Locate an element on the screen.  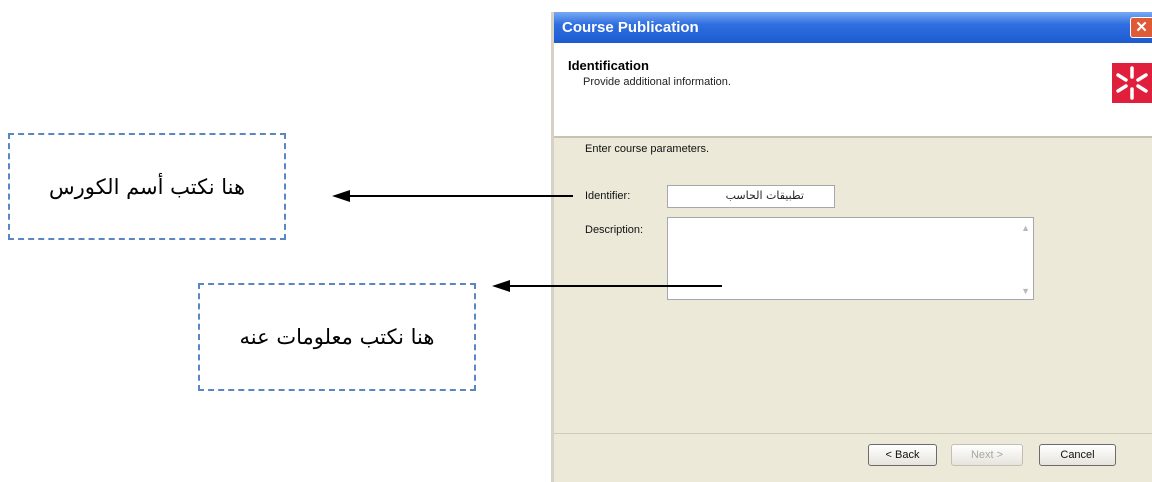
dialog-title: Course Publication is located at coordinates (630, 27).